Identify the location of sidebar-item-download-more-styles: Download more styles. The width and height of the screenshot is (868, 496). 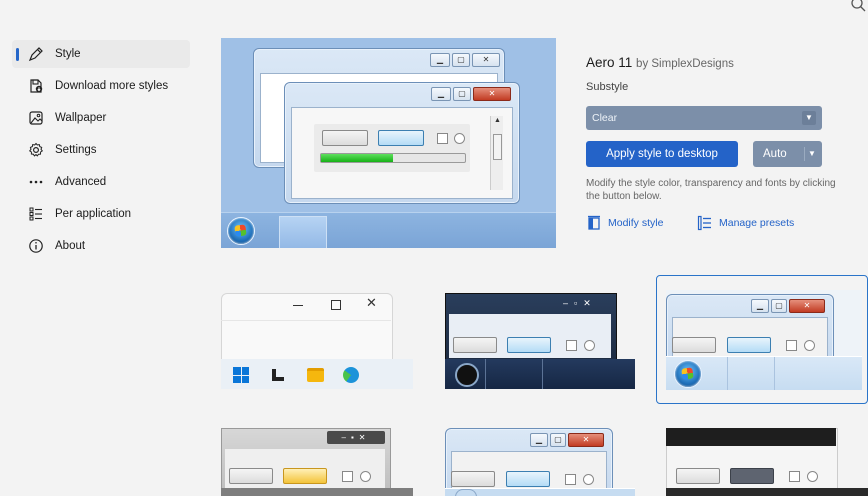
(101, 86).